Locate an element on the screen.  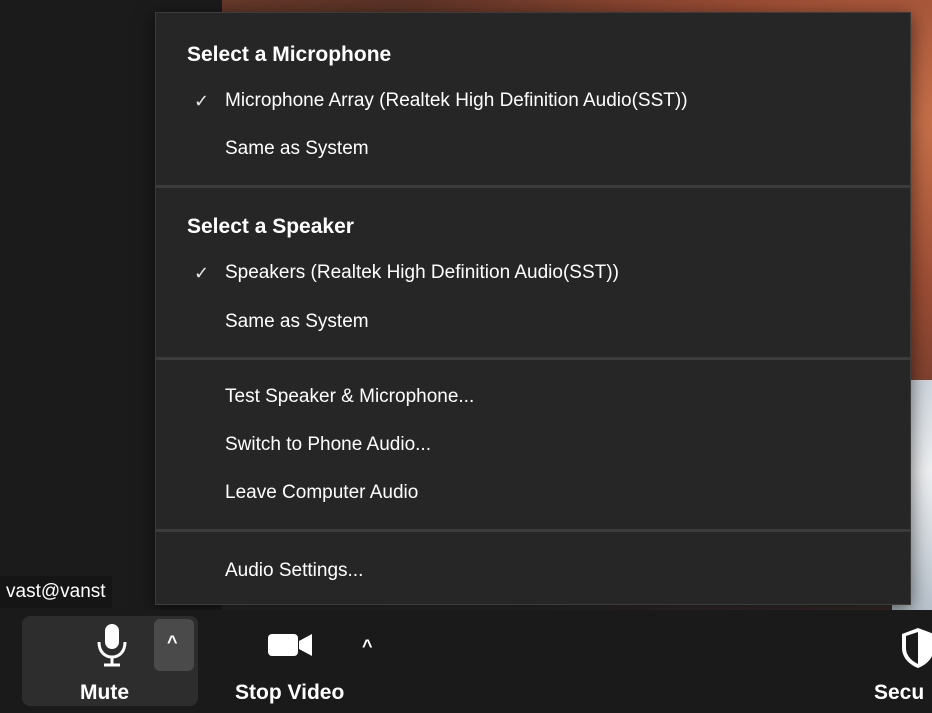
shield-icon is located at coordinates (917, 648).